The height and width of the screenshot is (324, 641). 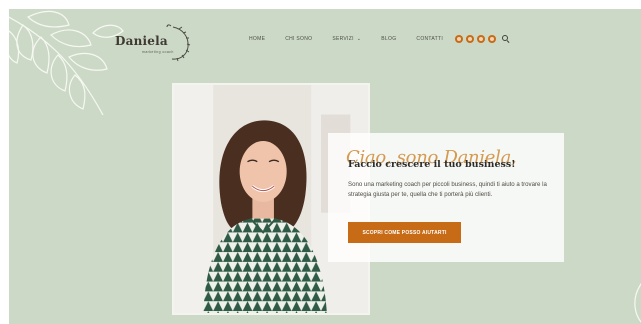 What do you see at coordinates (141, 41) in the screenshot?
I see `logo-name: Daniela` at bounding box center [141, 41].